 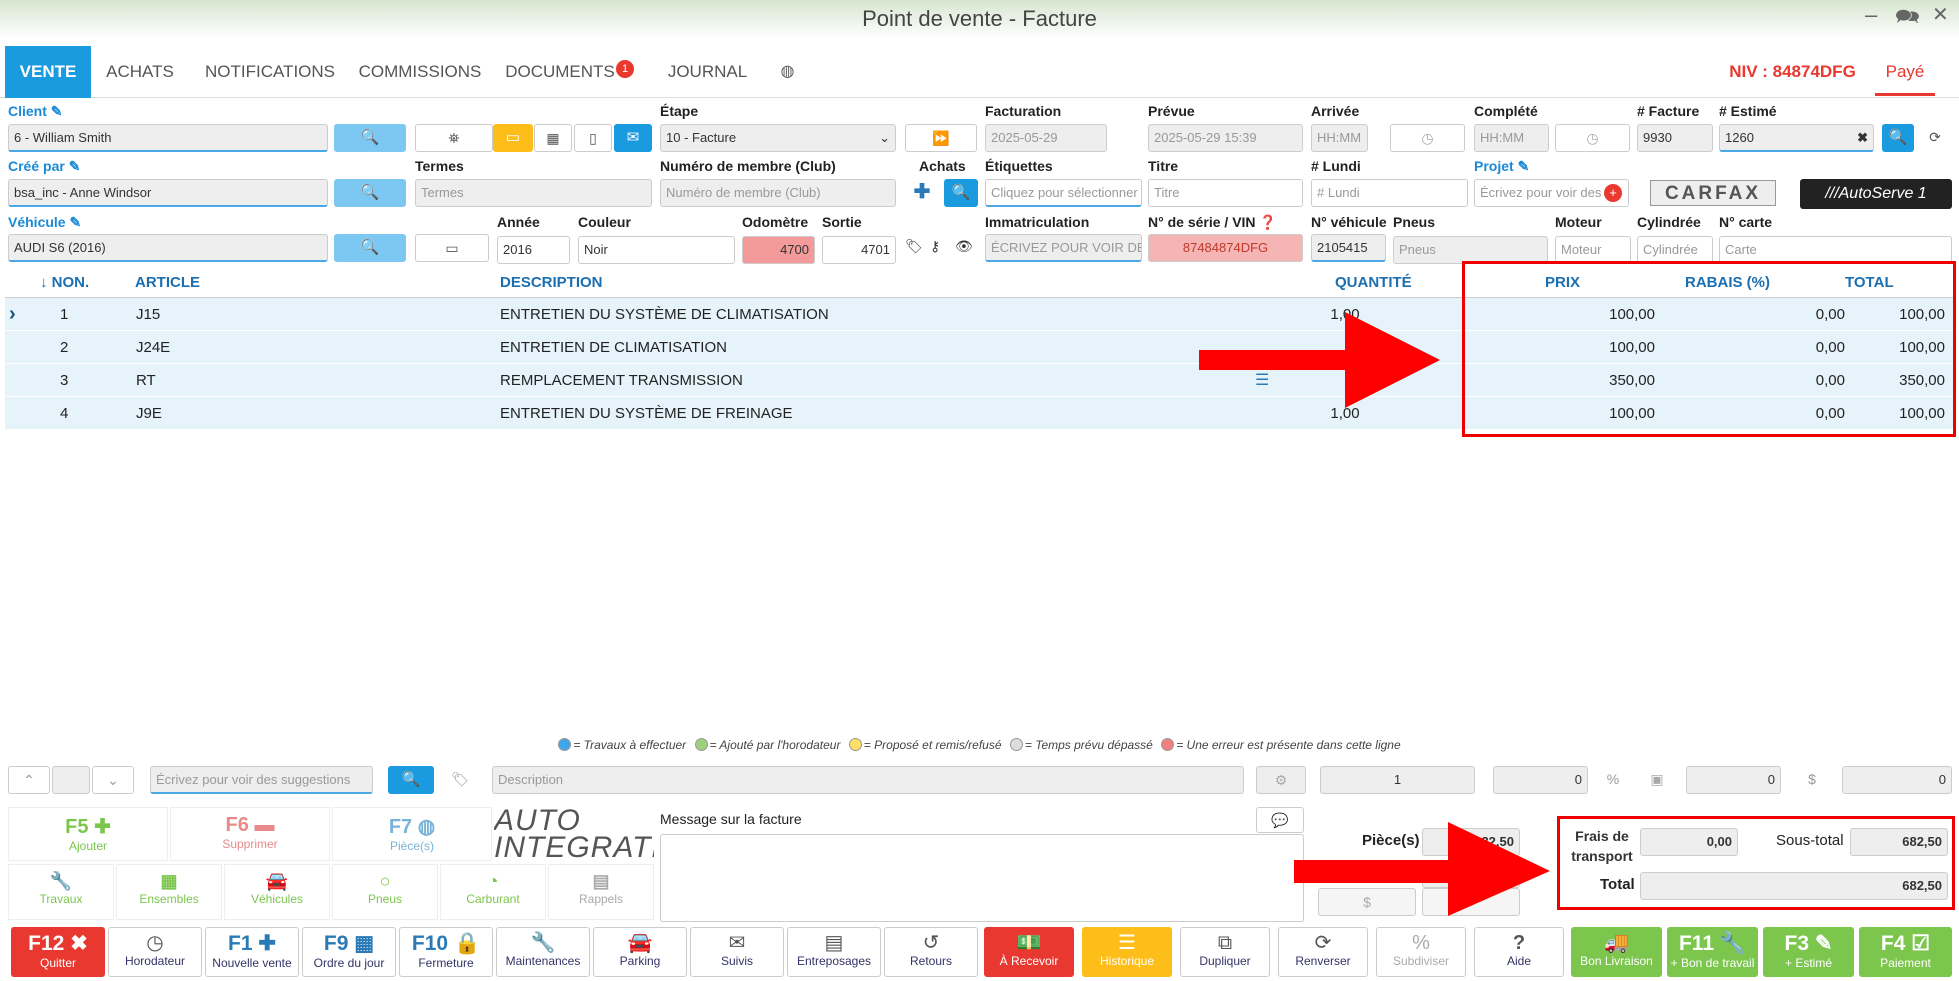 I want to click on frais-input: 0,00, so click(x=1689, y=842).